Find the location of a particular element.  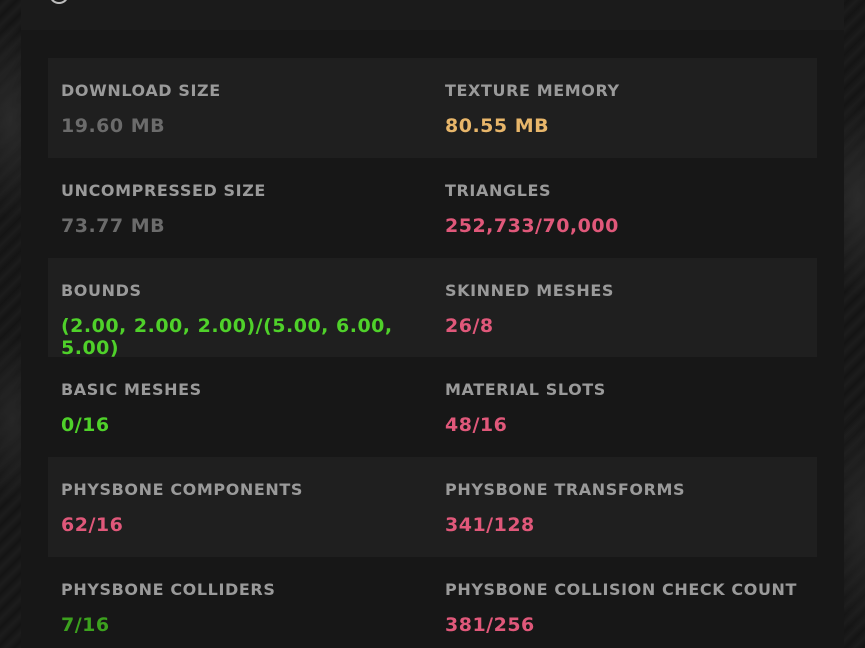

stat-texture-memory: TEXTURE MEMORY 80.55 MB is located at coordinates (624, 108).